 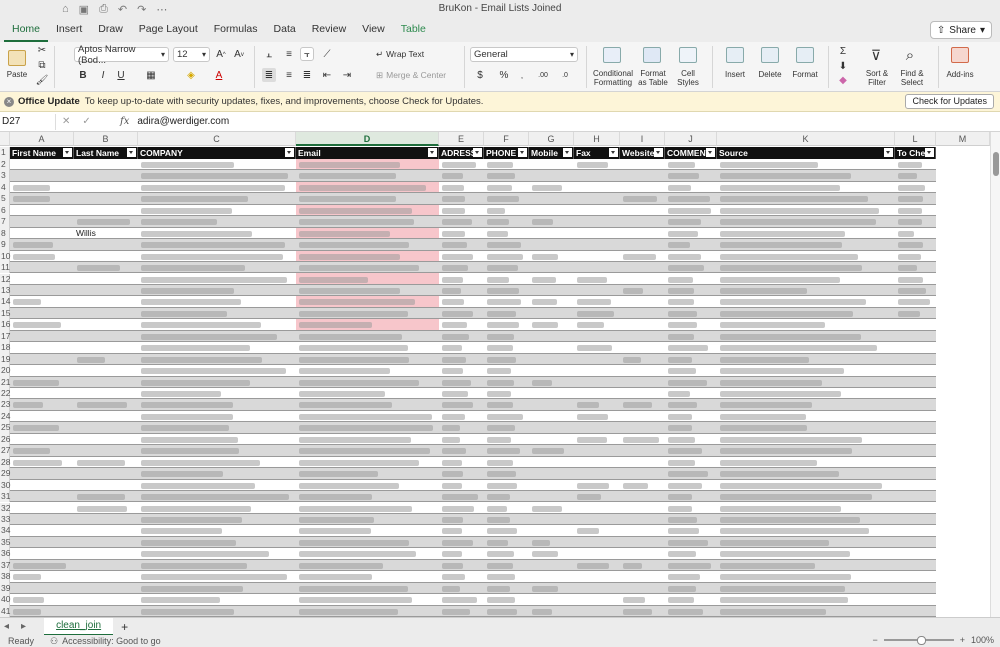 I want to click on tab-table: Table, so click(x=413, y=30).